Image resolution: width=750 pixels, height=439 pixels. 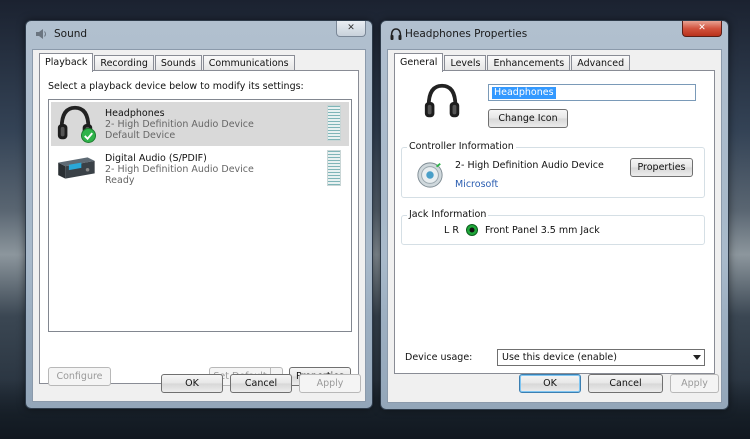 I want to click on device-usage-value: Use this device (enable), so click(x=559, y=357).